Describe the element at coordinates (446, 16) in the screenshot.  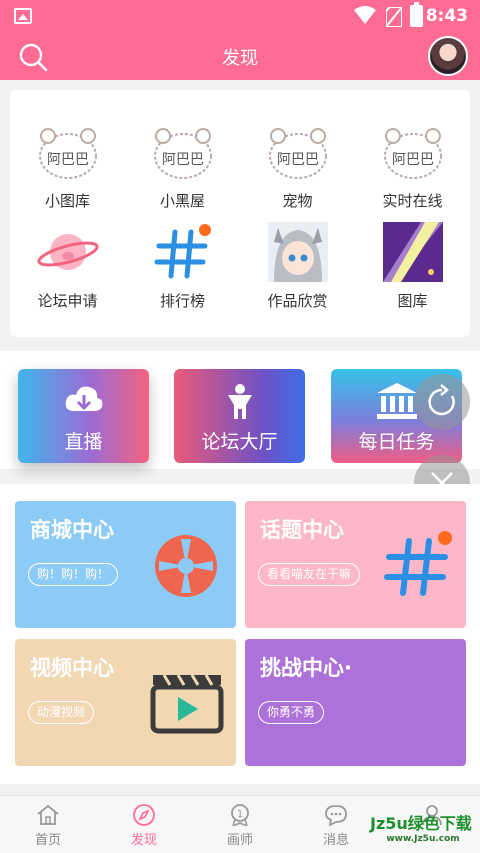
I see `status-time: 8:43` at that location.